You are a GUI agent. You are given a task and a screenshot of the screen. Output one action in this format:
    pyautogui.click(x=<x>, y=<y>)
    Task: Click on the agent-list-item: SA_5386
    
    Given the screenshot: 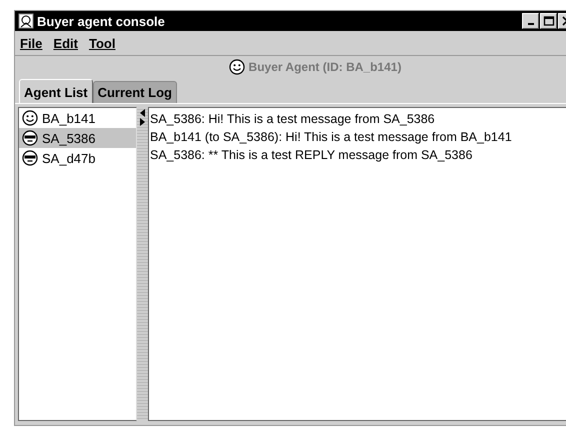 What is the action you would take?
    pyautogui.click(x=77, y=138)
    